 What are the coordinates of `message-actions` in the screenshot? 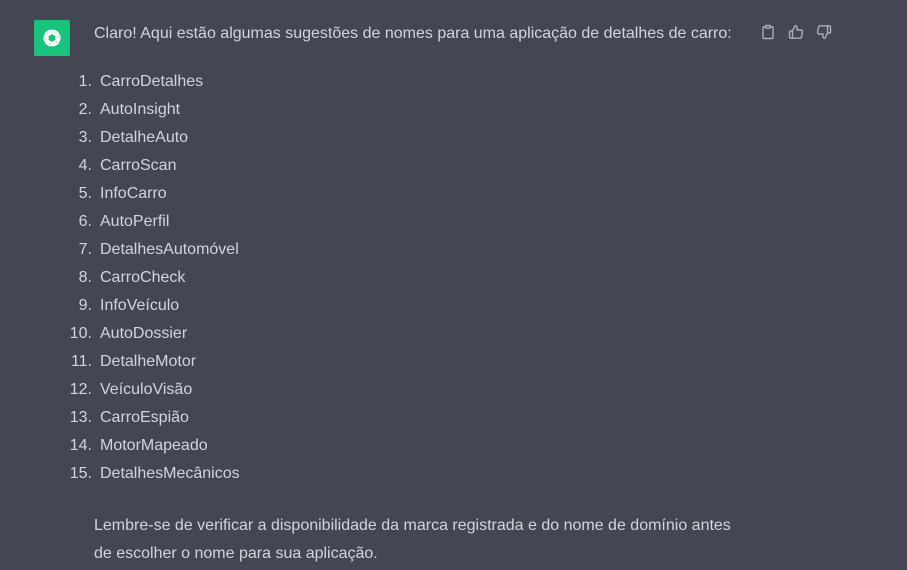 It's located at (796, 32).